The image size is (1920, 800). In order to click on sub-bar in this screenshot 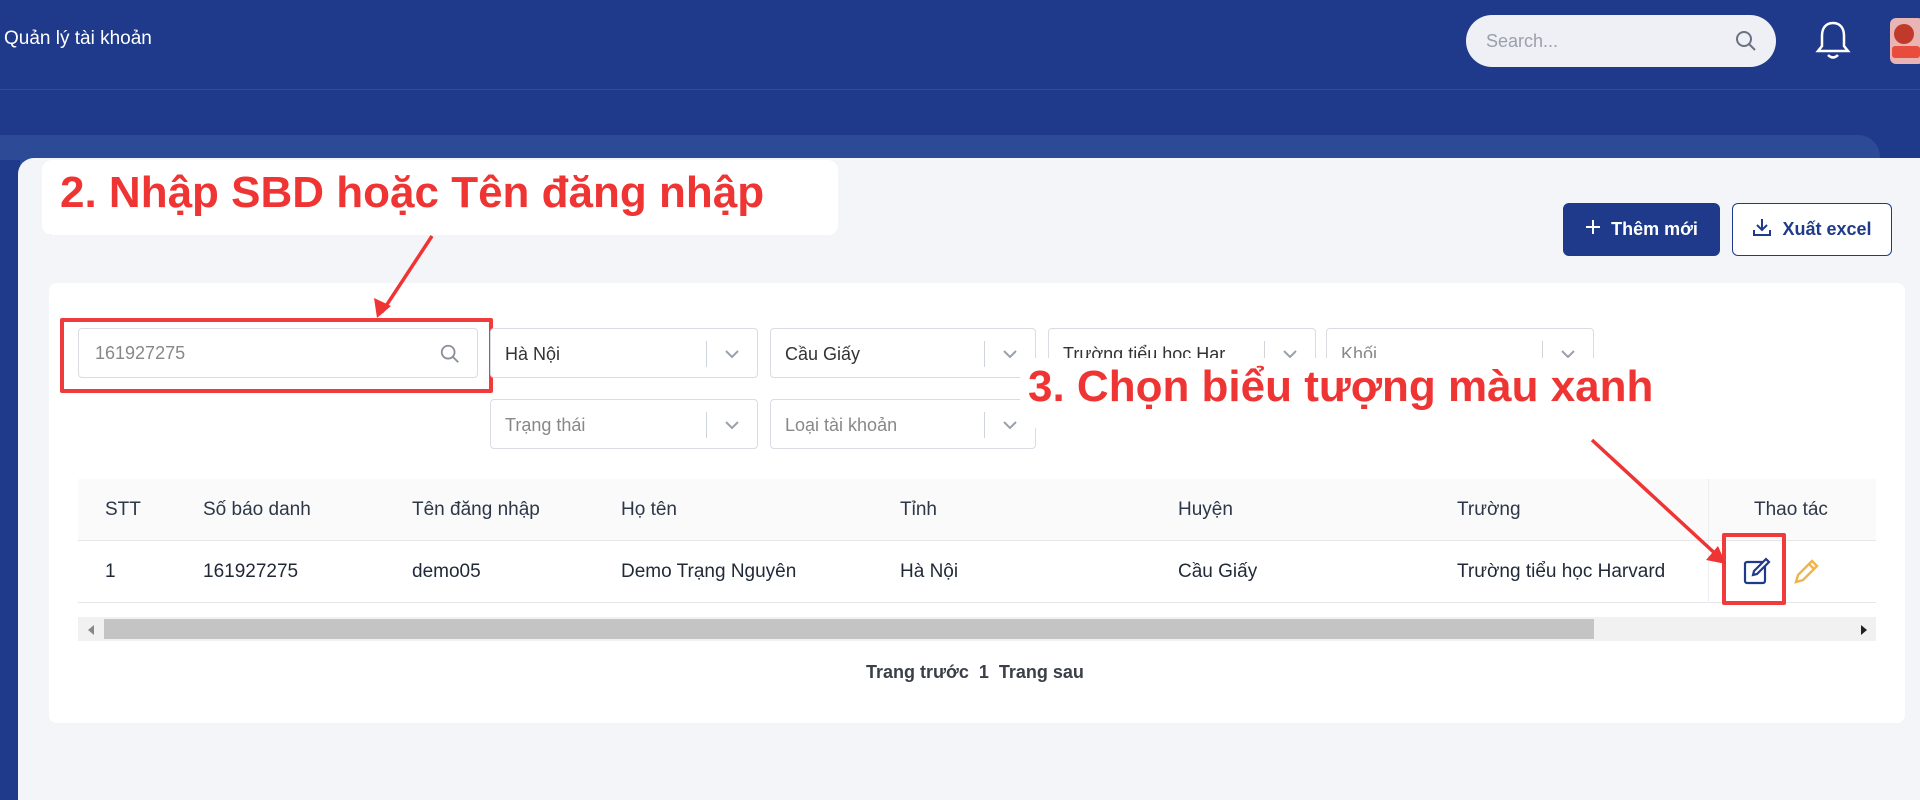, I will do `click(960, 112)`.